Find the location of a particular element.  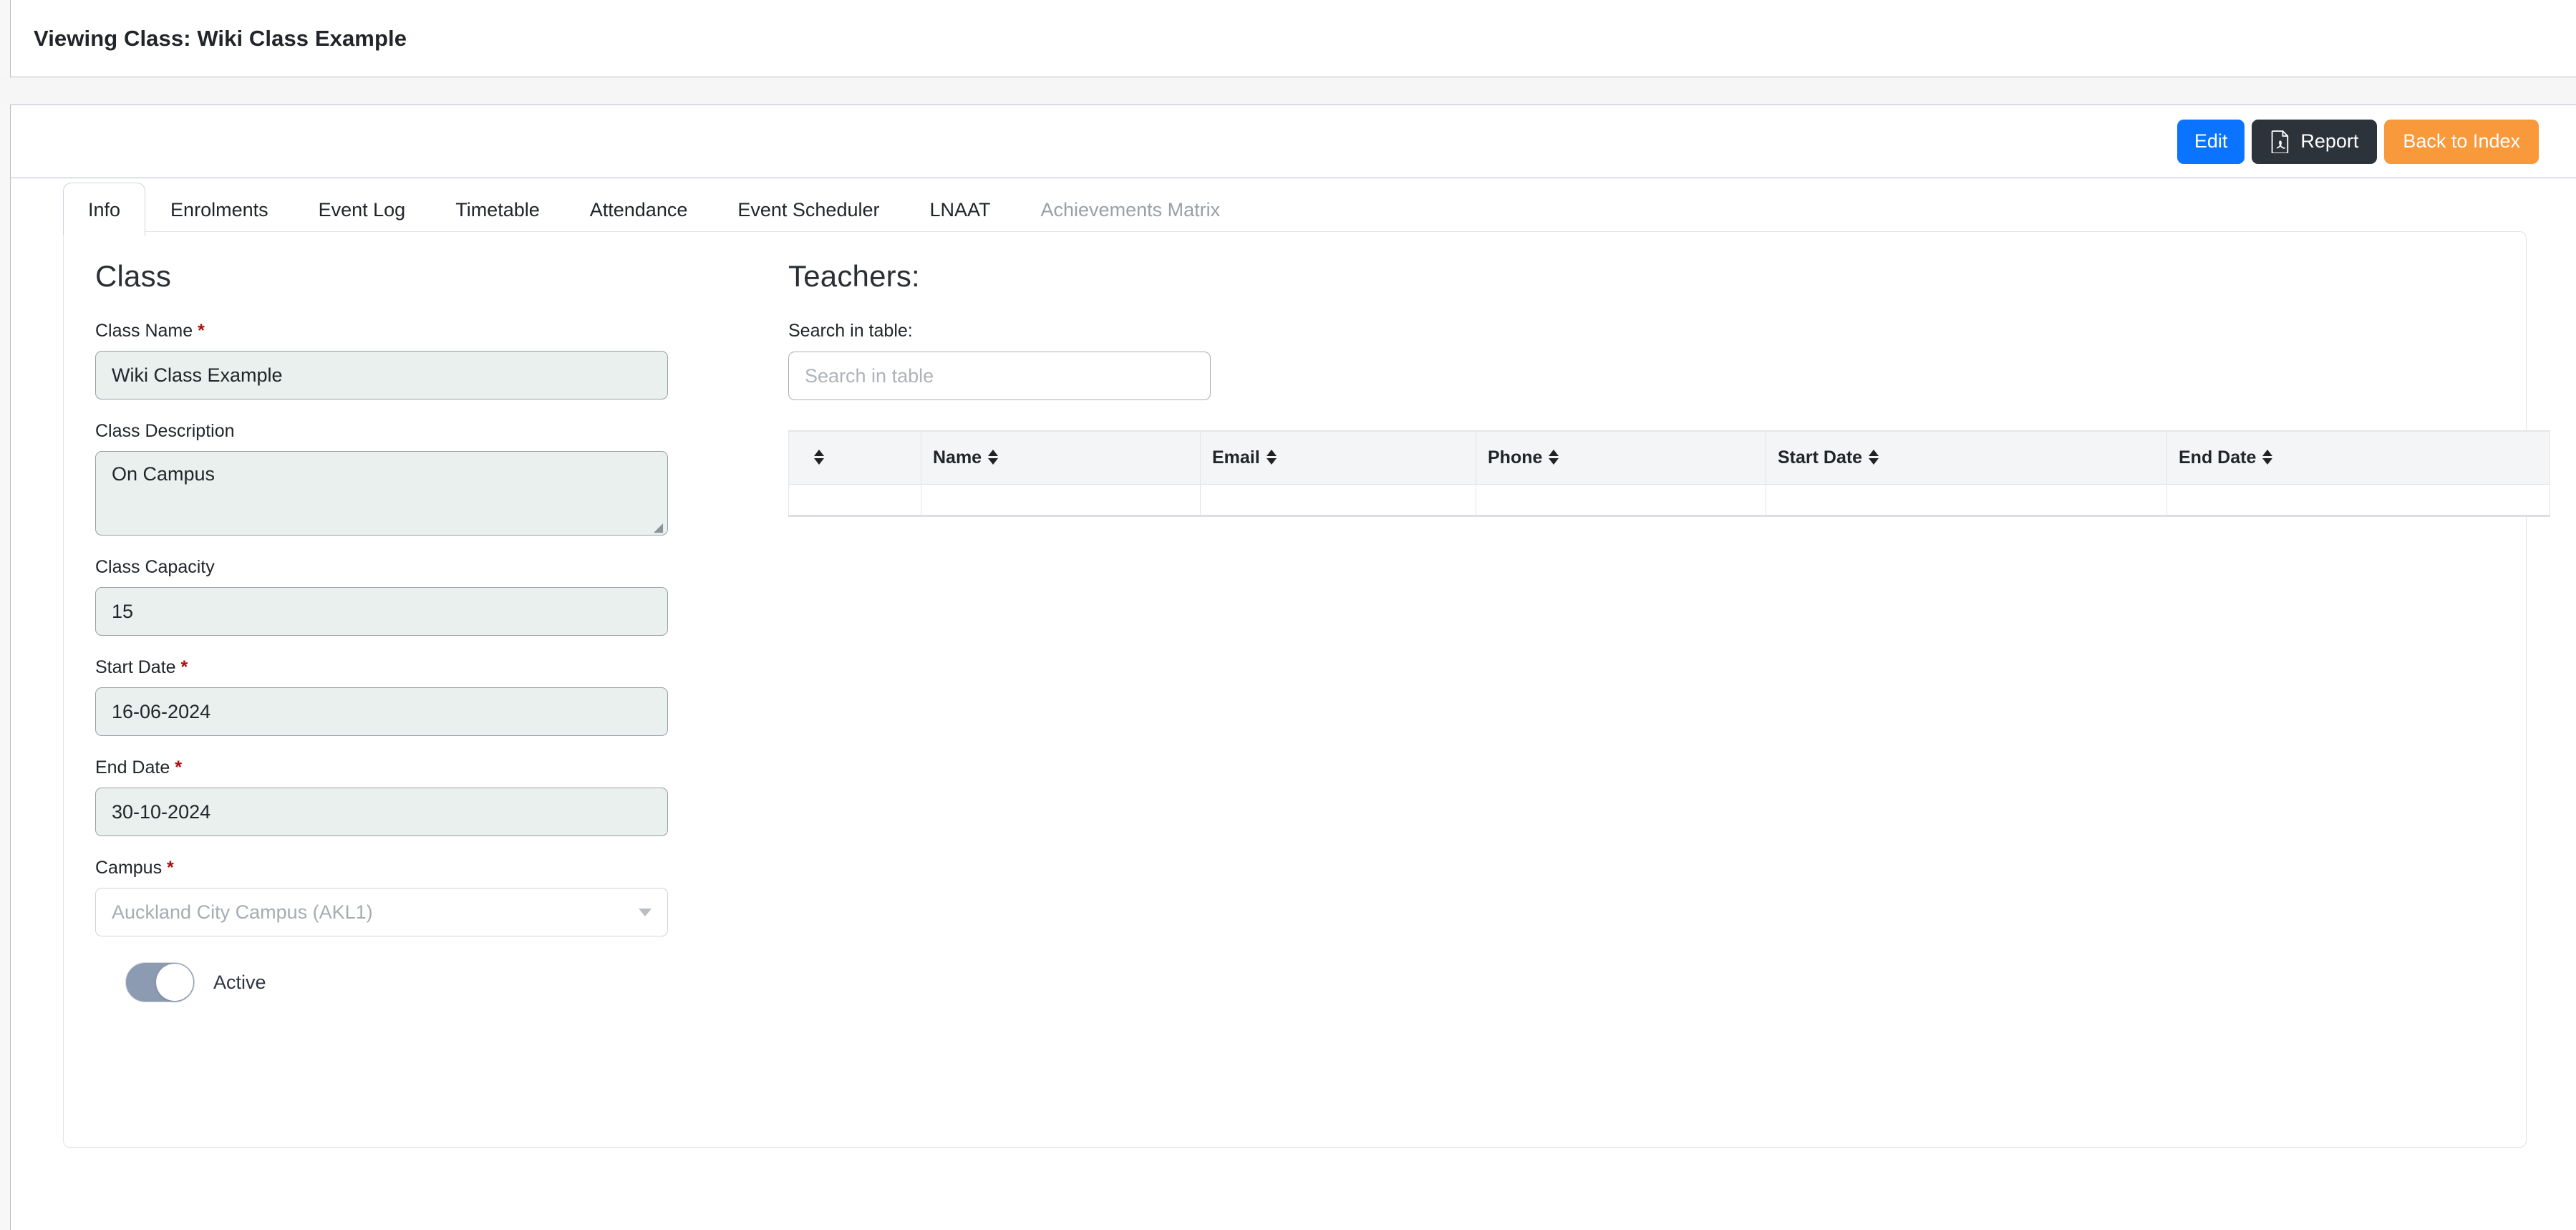

file-pdf-icon is located at coordinates (2280, 142).